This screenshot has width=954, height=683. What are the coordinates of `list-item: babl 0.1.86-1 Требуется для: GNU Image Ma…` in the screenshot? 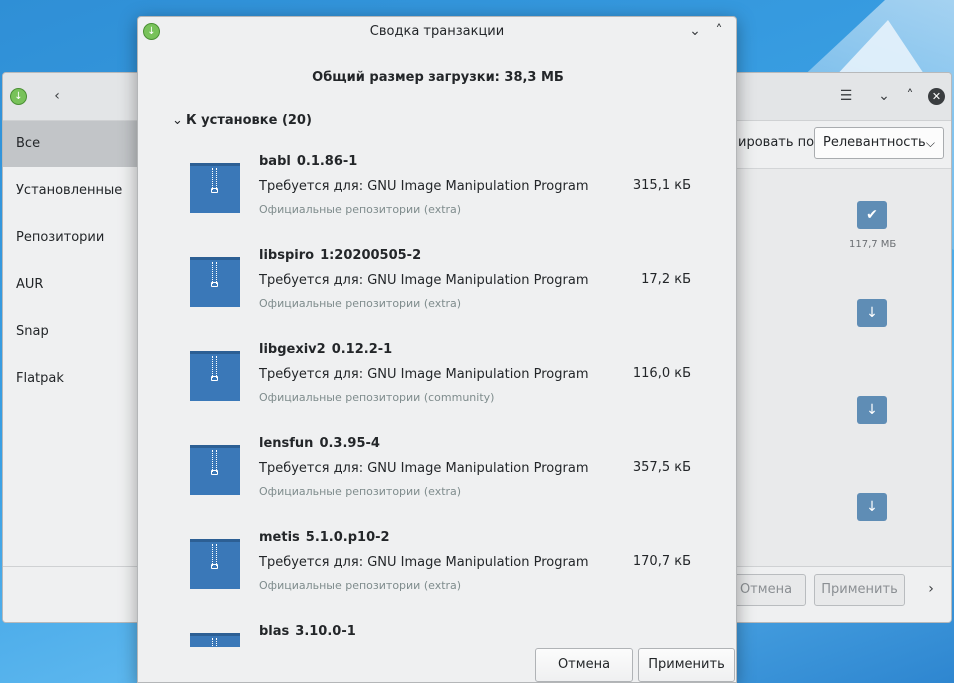 It's located at (437, 194).